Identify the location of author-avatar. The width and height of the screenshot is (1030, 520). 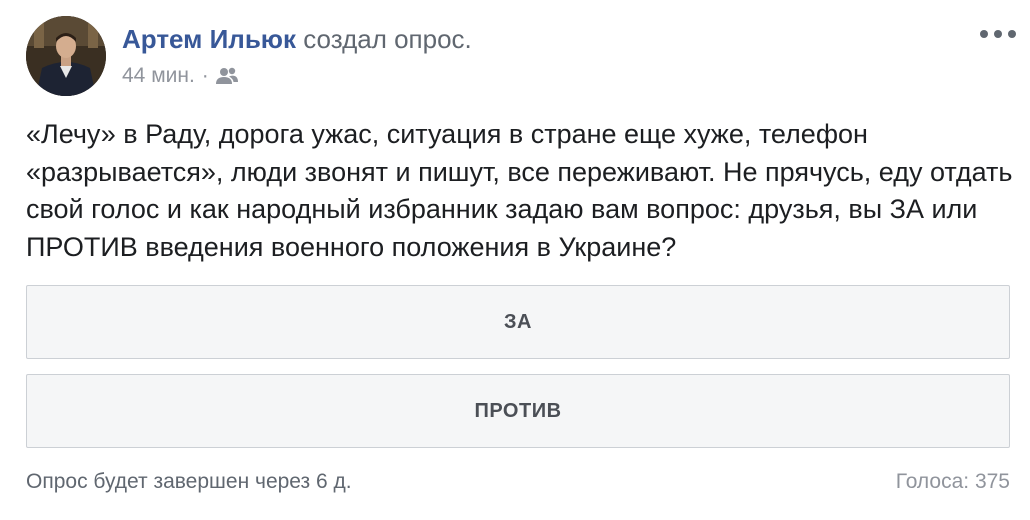
(66, 56).